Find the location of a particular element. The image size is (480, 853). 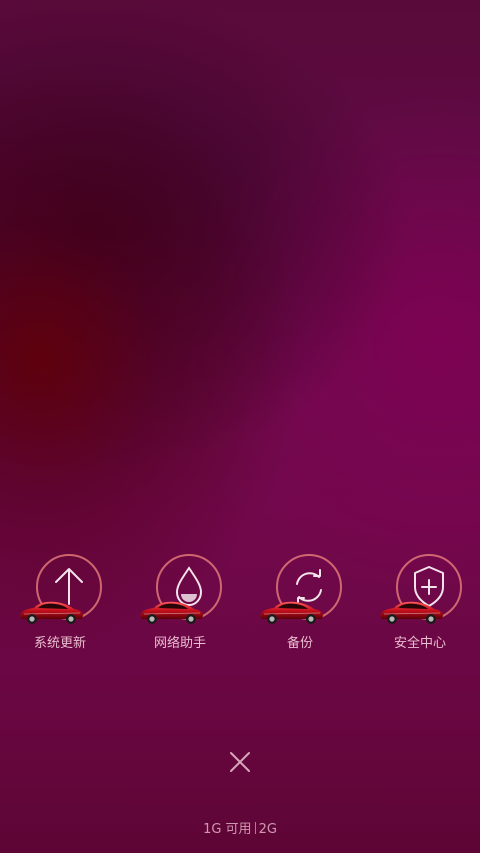

backup-icon-wrap is located at coordinates (307, 589).